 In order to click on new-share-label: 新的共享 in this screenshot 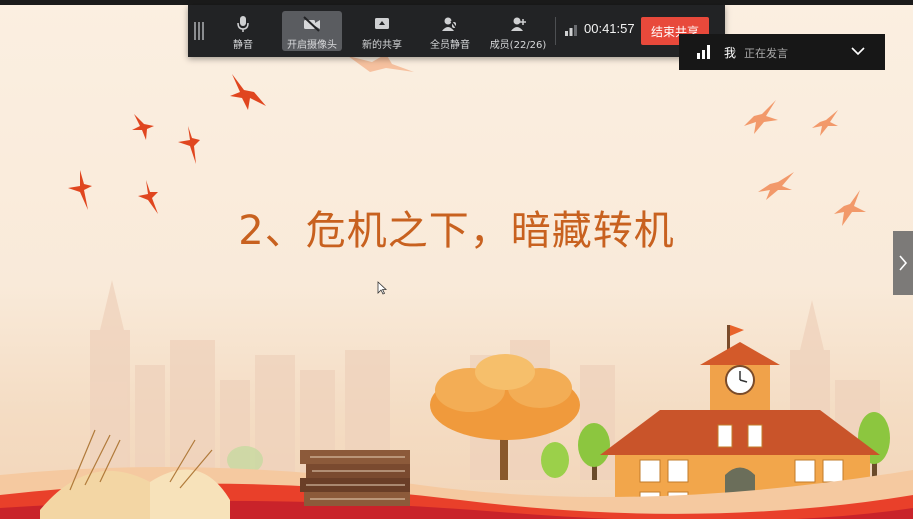, I will do `click(382, 45)`.